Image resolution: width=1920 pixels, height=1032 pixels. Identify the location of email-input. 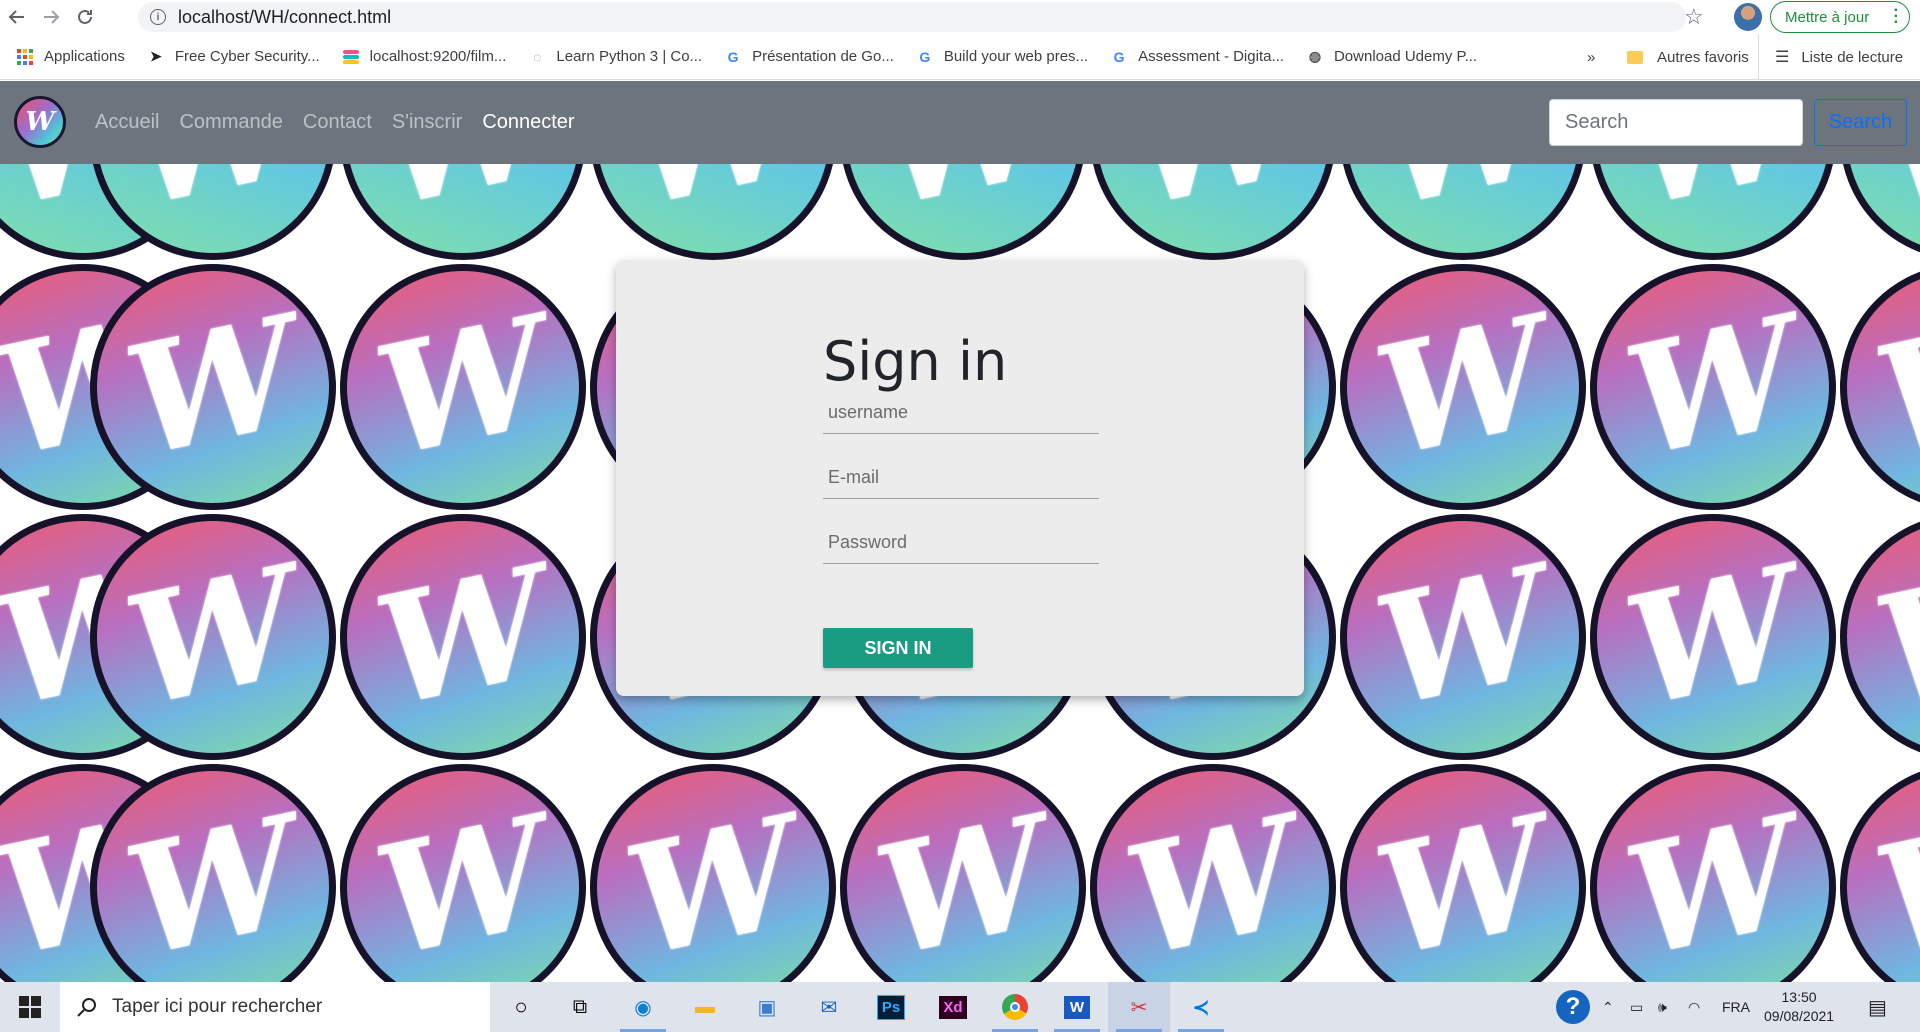
(961, 478).